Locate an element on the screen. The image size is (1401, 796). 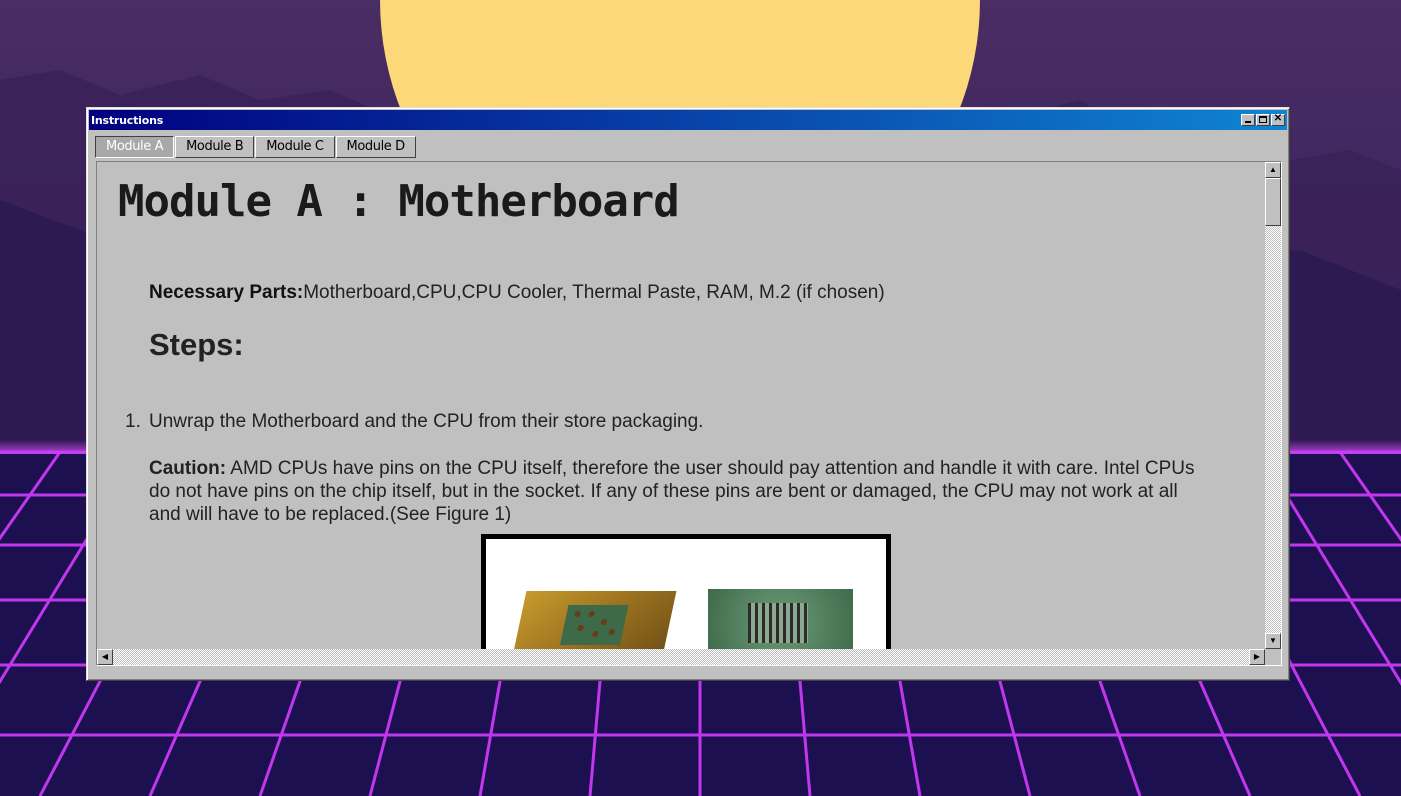
steps-heading: Steps: is located at coordinates (196, 344).